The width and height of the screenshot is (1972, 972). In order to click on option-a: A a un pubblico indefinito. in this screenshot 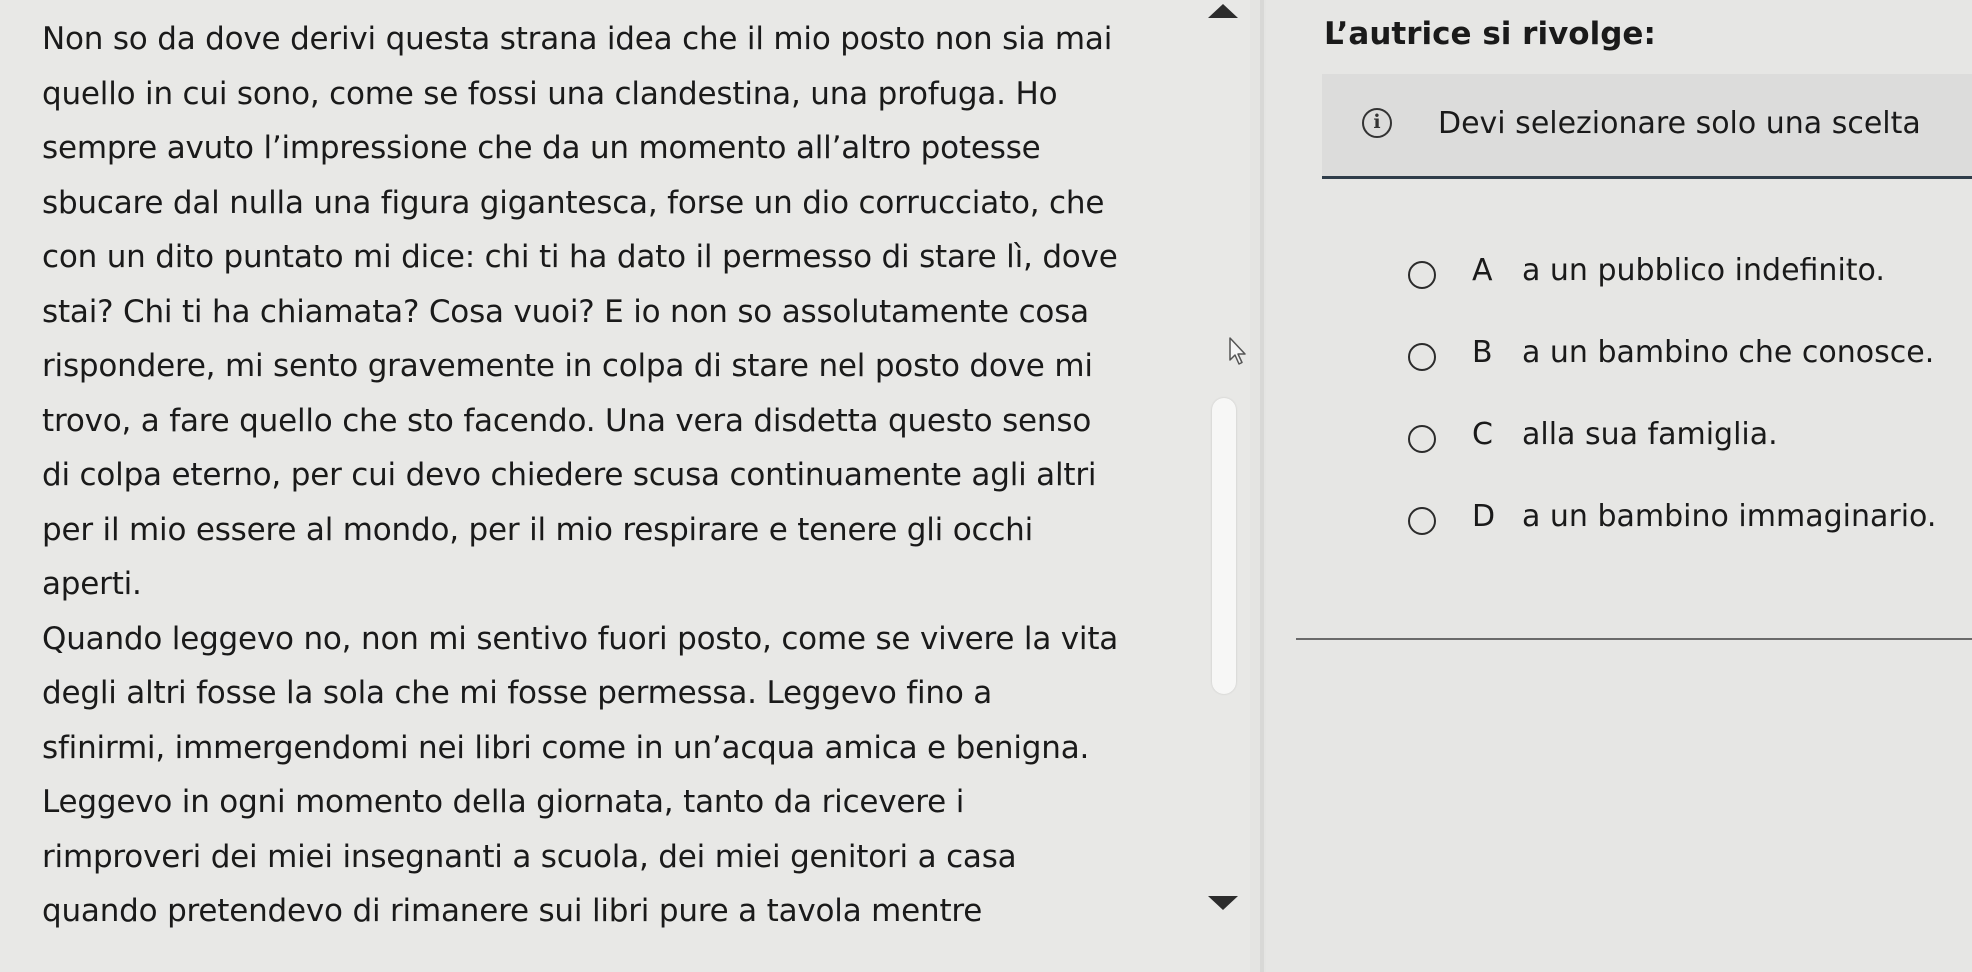, I will do `click(1634, 270)`.